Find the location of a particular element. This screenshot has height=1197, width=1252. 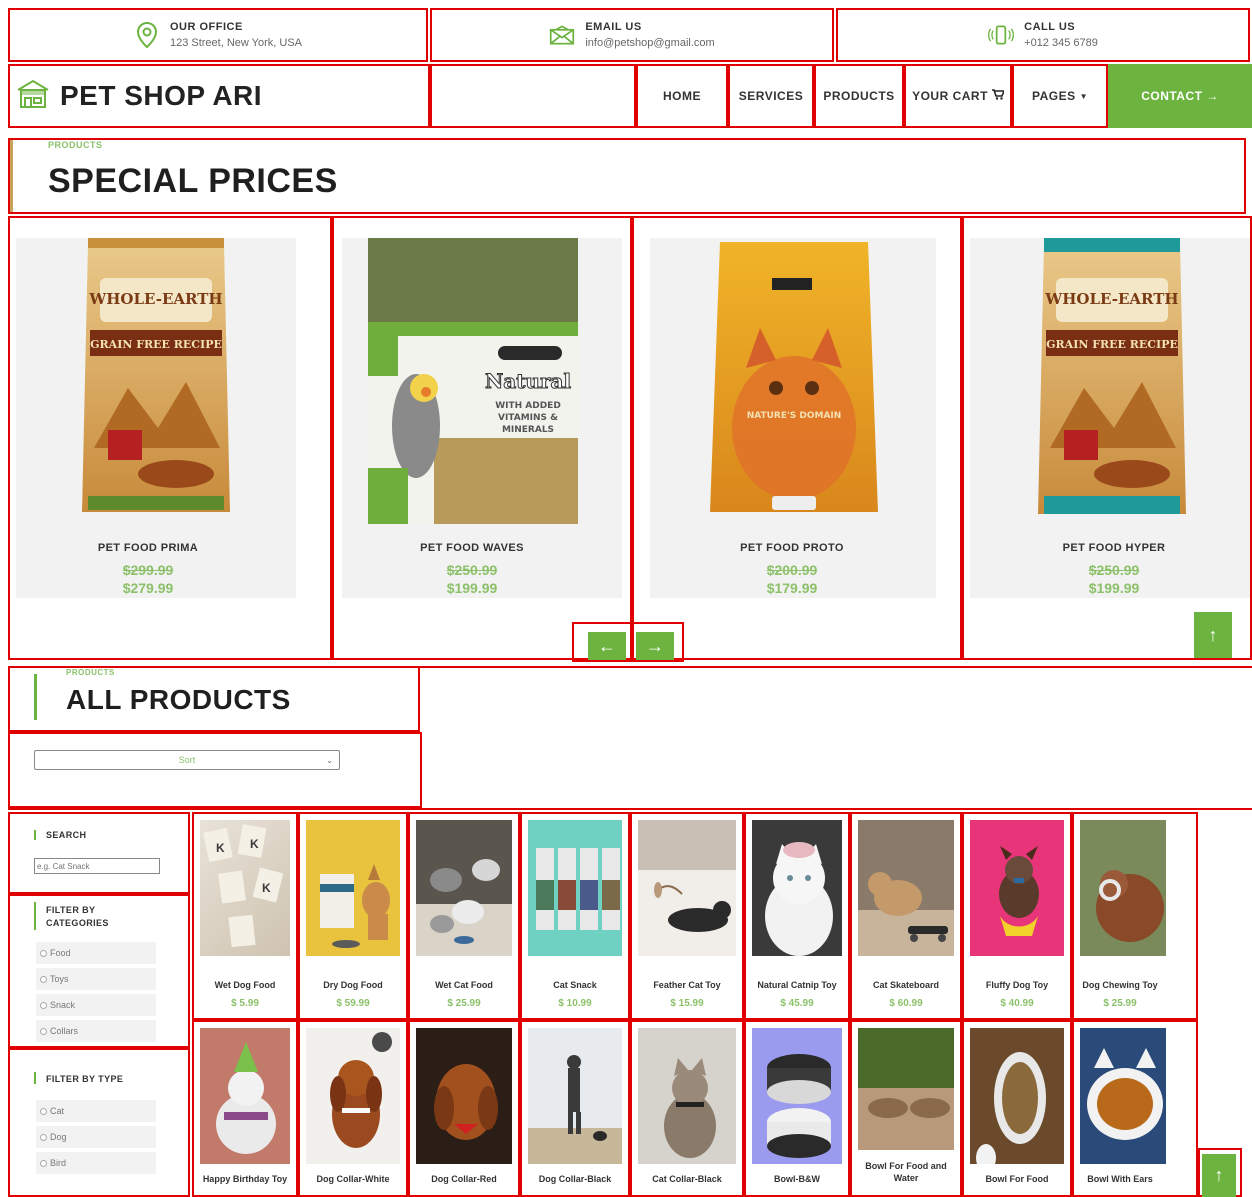

special-kicker: PRODUCTS is located at coordinates (75, 145).